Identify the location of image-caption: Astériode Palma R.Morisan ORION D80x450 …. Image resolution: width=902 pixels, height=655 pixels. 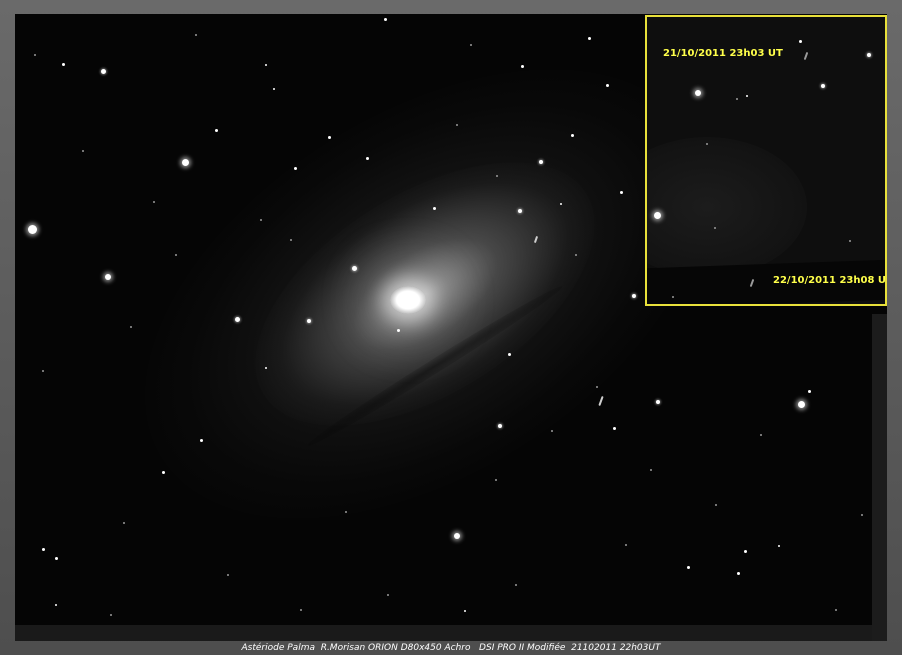
(451, 648).